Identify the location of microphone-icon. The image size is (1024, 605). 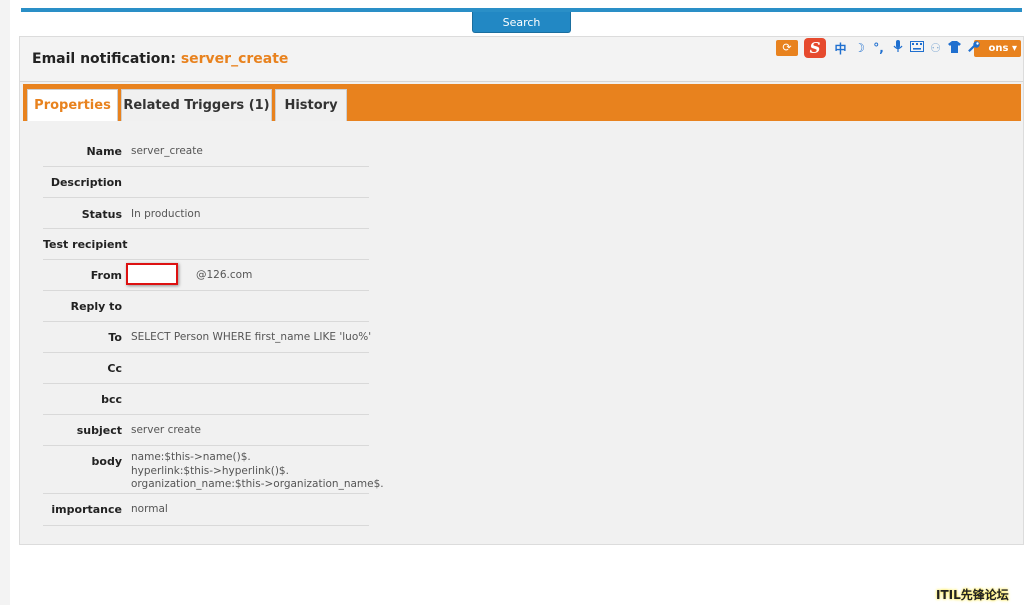
(897, 48).